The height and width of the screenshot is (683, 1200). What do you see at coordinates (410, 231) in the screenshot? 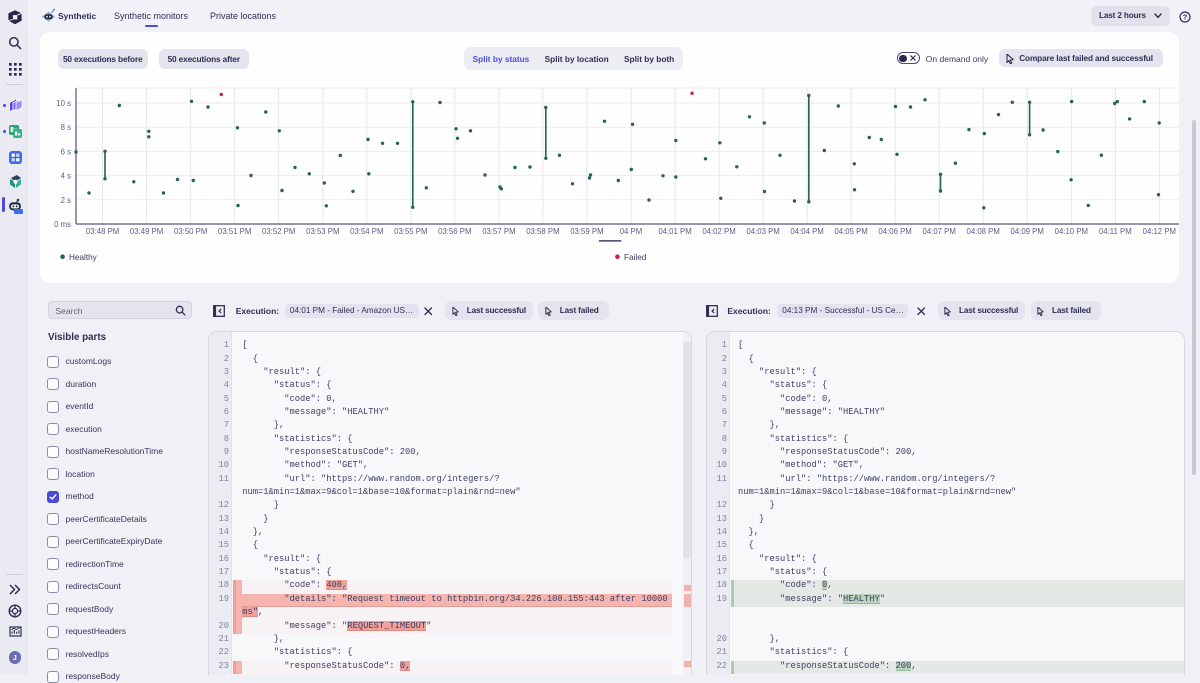
I see `svg-text: 03:55 PM` at bounding box center [410, 231].